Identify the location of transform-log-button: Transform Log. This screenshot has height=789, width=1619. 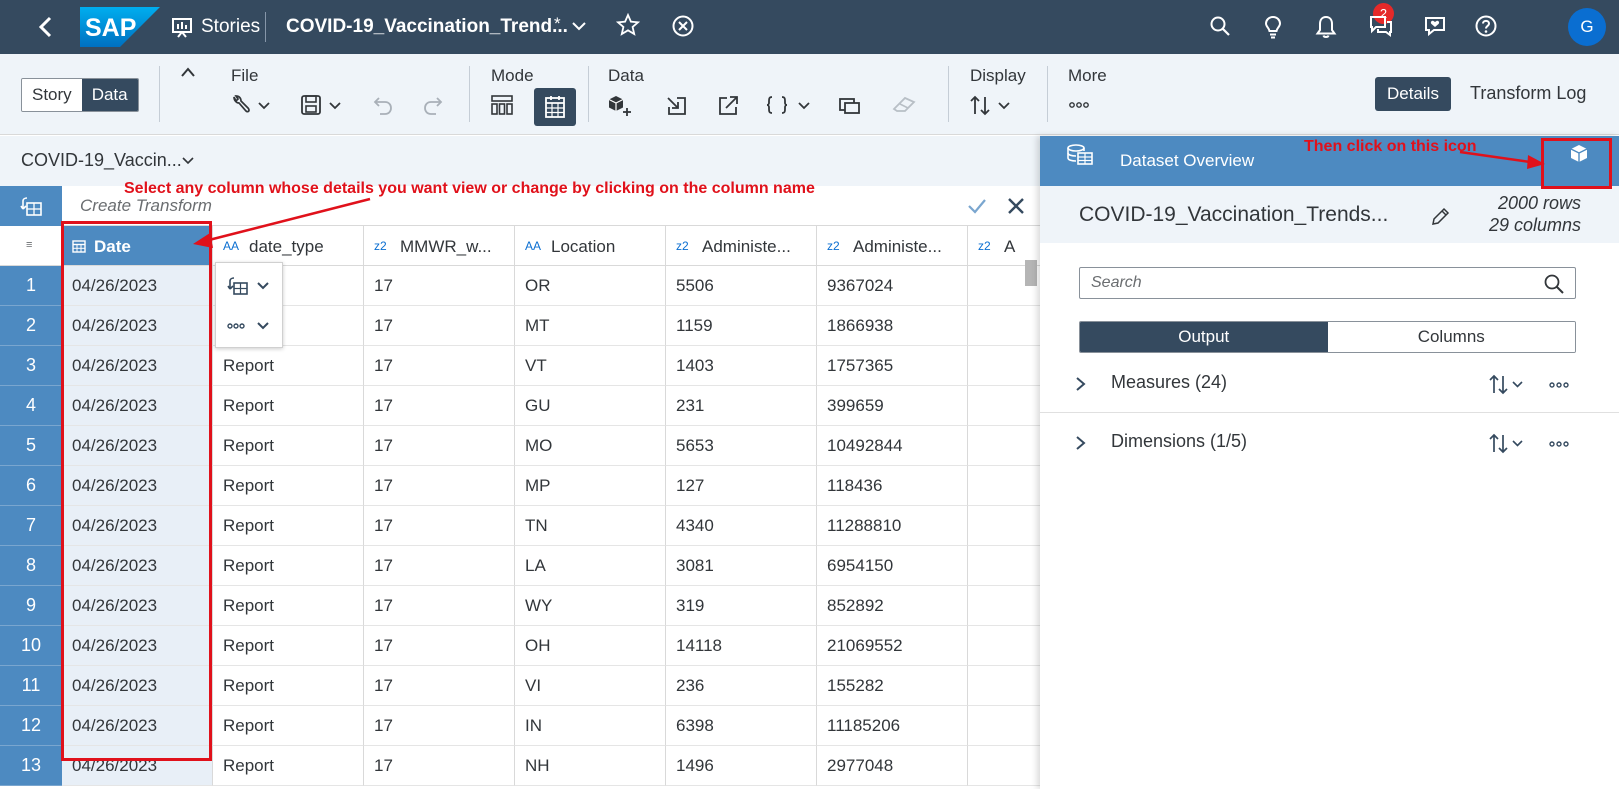
(1528, 93).